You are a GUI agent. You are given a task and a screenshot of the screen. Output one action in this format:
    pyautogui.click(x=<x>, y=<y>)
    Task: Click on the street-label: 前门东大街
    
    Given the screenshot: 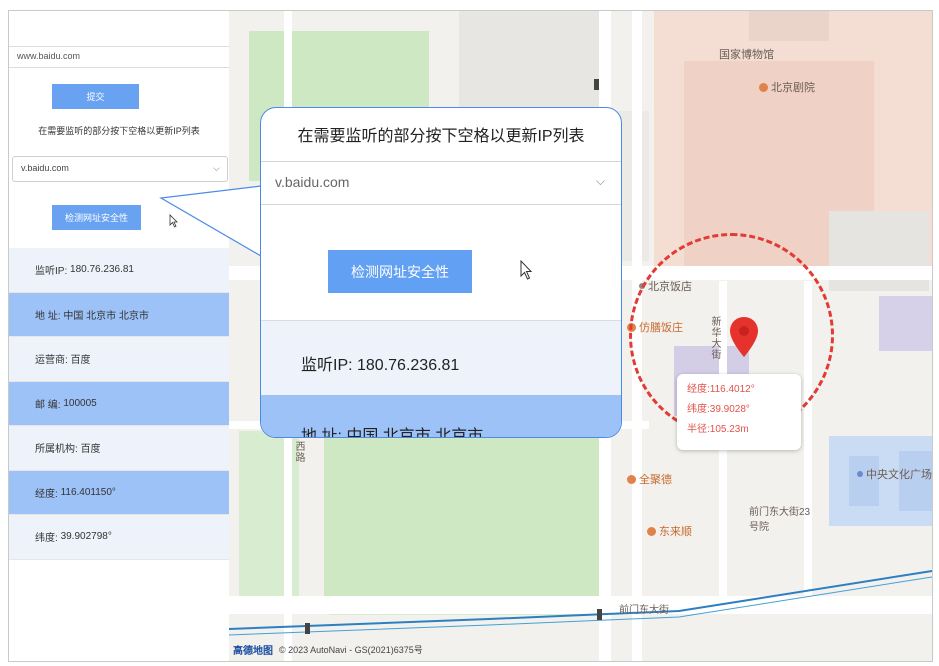 What is the action you would take?
    pyautogui.click(x=644, y=608)
    